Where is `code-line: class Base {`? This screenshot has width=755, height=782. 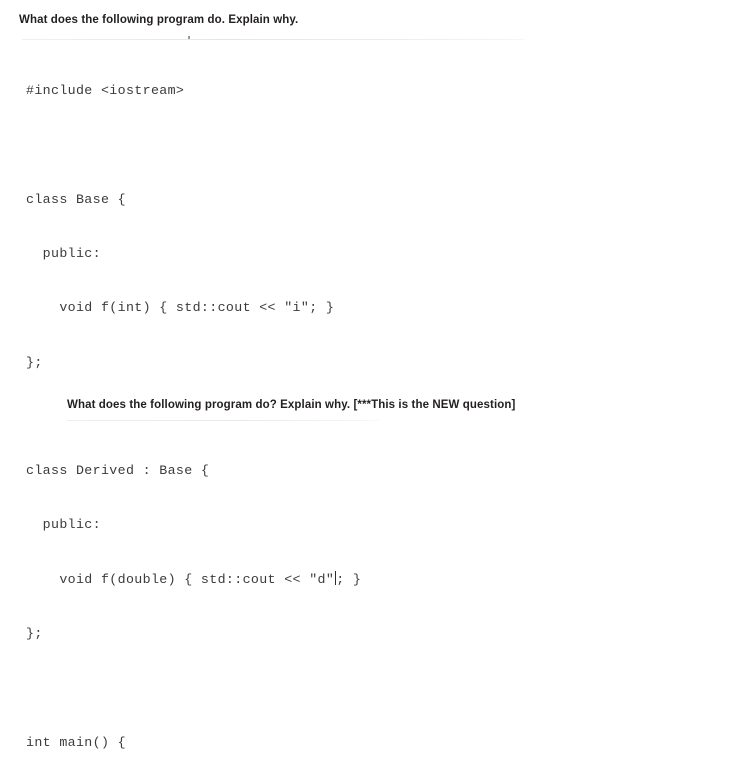 code-line: class Base { is located at coordinates (76, 199).